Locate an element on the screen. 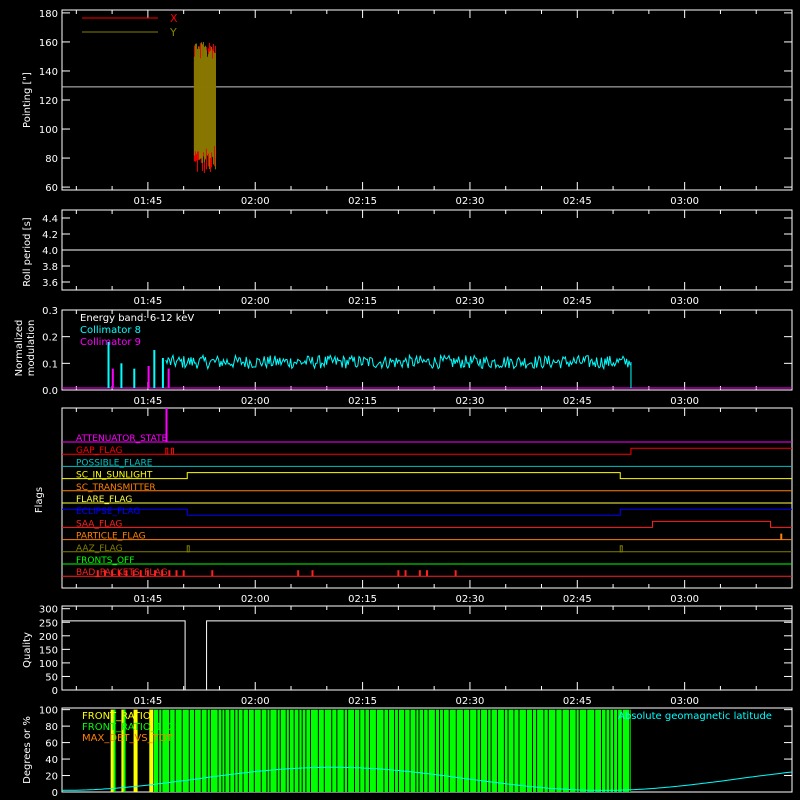 The image size is (800, 800). y-tick-label: 160 is located at coordinates (48, 43).